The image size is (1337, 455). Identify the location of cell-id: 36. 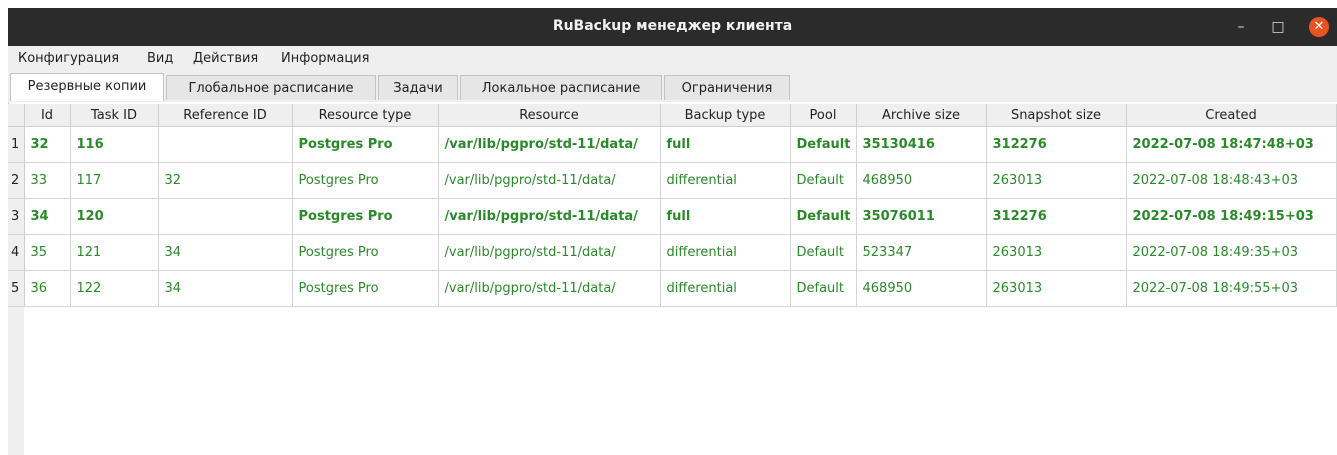
(47, 288).